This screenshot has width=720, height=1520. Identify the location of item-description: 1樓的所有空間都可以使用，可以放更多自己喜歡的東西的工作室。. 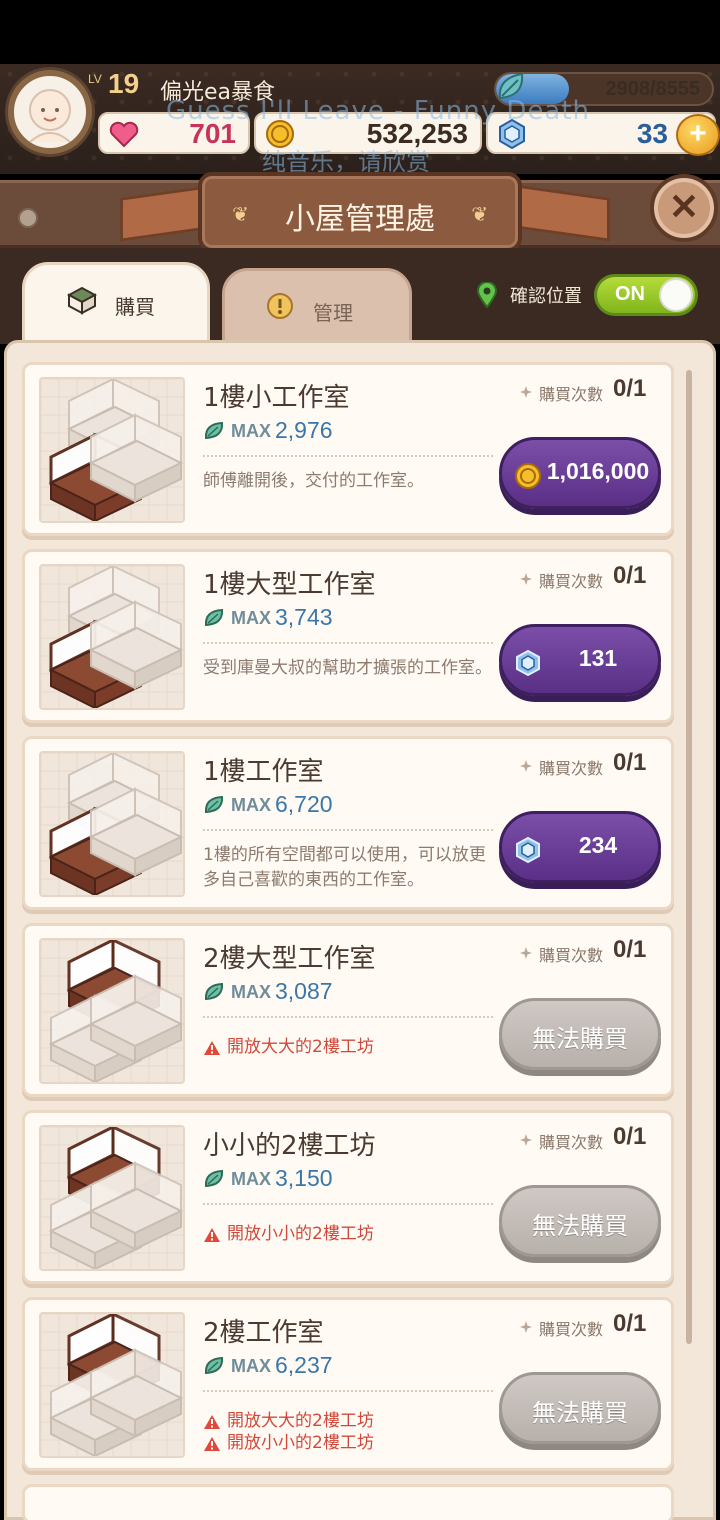
(344, 867).